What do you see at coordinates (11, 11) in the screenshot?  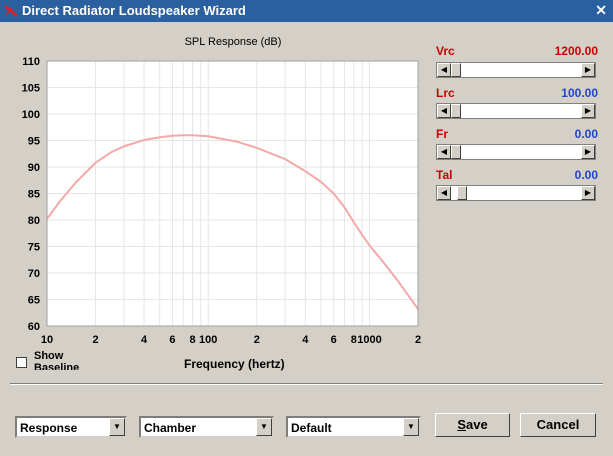 I see `speaker-wizard-icon` at bounding box center [11, 11].